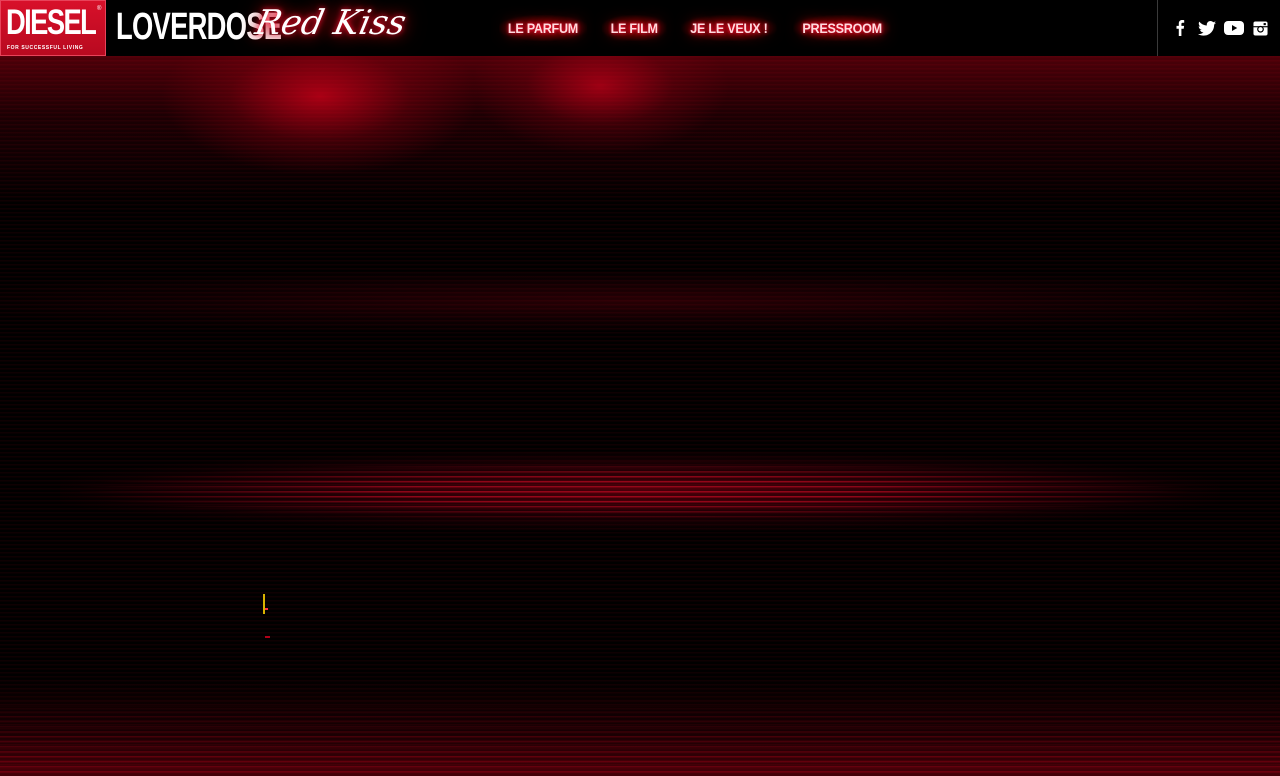 The height and width of the screenshot is (776, 1280). What do you see at coordinates (1180, 28) in the screenshot?
I see `facebook-icon` at bounding box center [1180, 28].